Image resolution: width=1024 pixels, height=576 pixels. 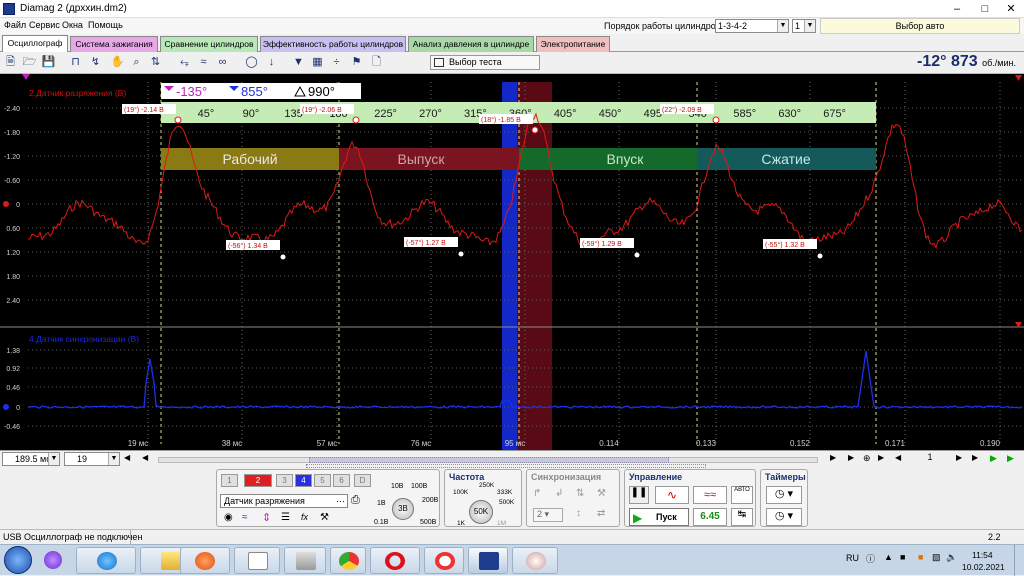 What do you see at coordinates (31, 459) in the screenshot?
I see `timebase-select: 189.5 мс ▼` at bounding box center [31, 459].